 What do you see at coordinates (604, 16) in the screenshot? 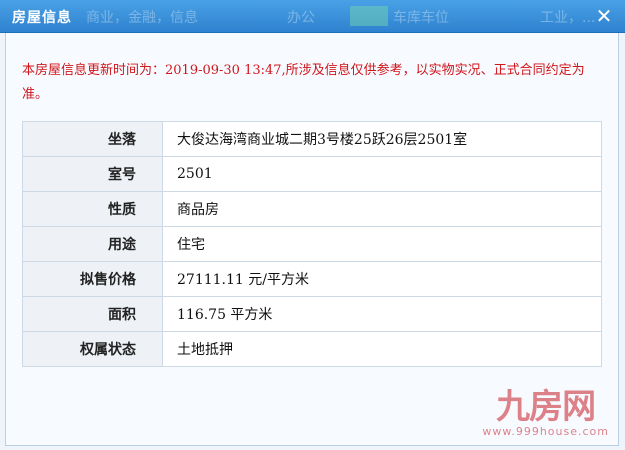
I see `close-icon: ✕` at bounding box center [604, 16].